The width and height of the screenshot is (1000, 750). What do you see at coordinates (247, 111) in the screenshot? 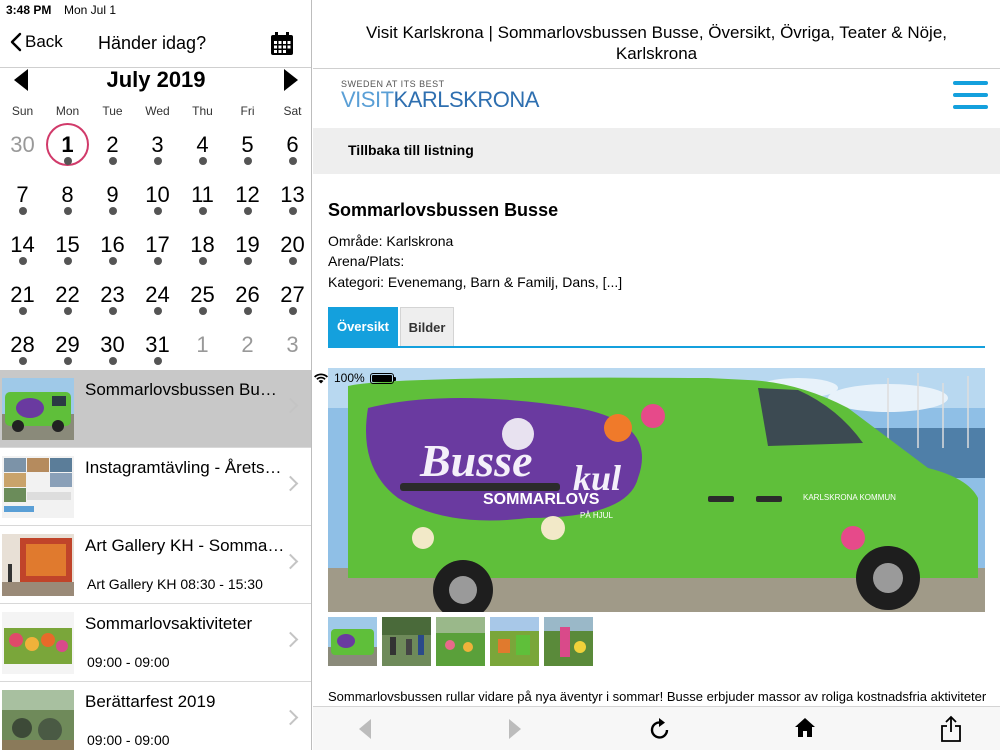
I see `weekday-label: Fri` at bounding box center [247, 111].